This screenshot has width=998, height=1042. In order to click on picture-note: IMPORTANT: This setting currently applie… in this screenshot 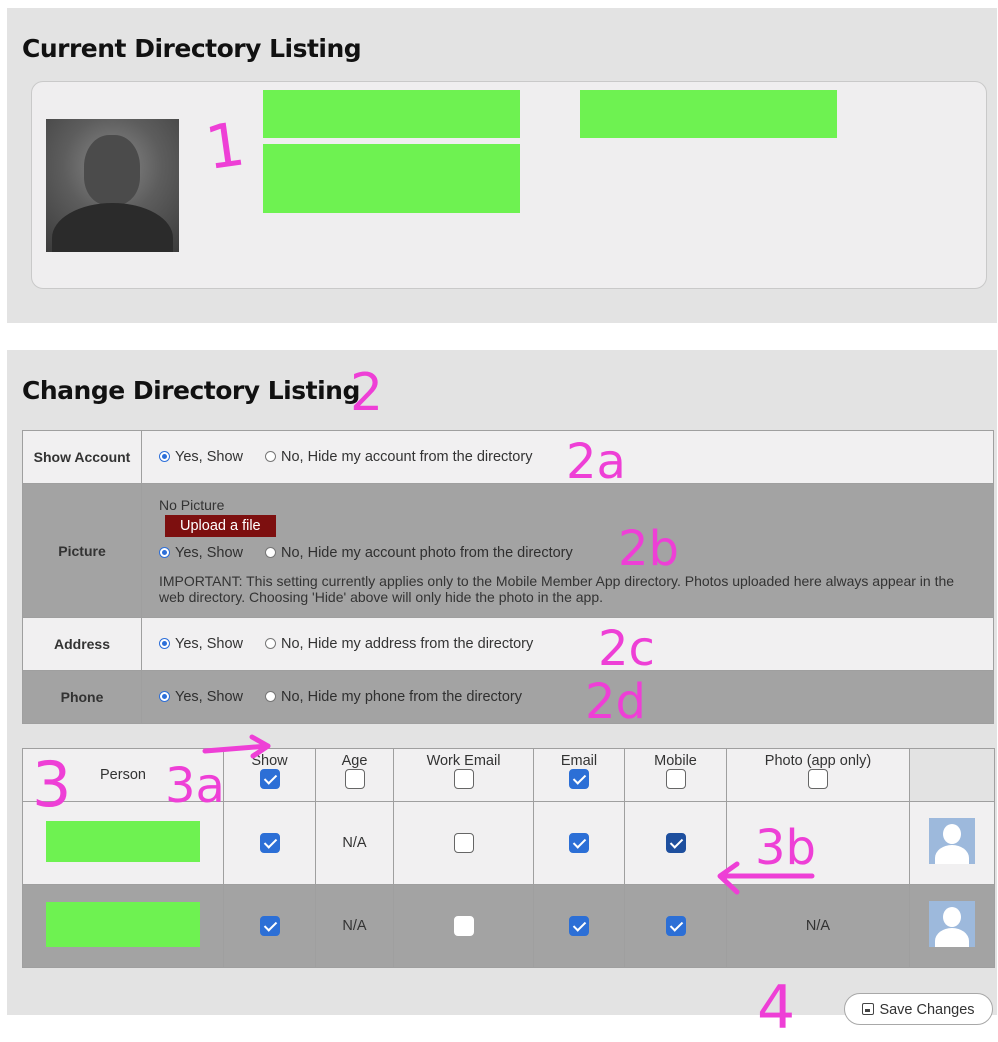, I will do `click(557, 588)`.